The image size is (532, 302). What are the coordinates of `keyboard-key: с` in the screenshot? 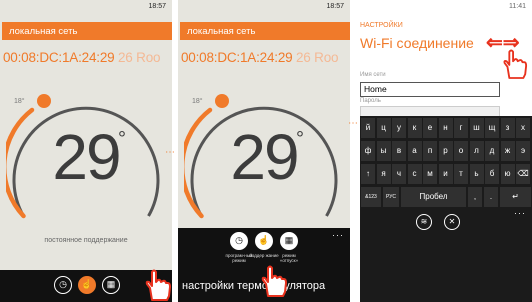 It's located at (414, 174).